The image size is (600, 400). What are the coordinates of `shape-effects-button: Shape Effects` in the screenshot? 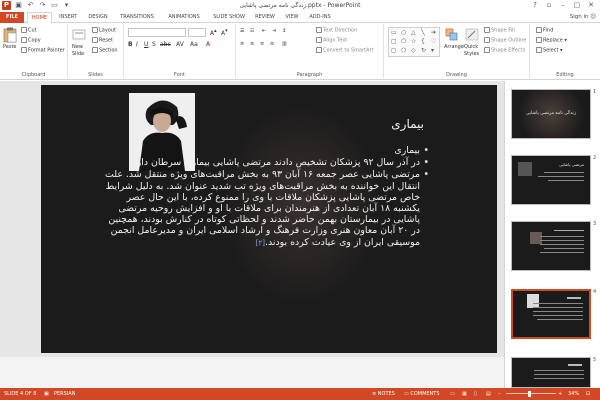 It's located at (504, 51).